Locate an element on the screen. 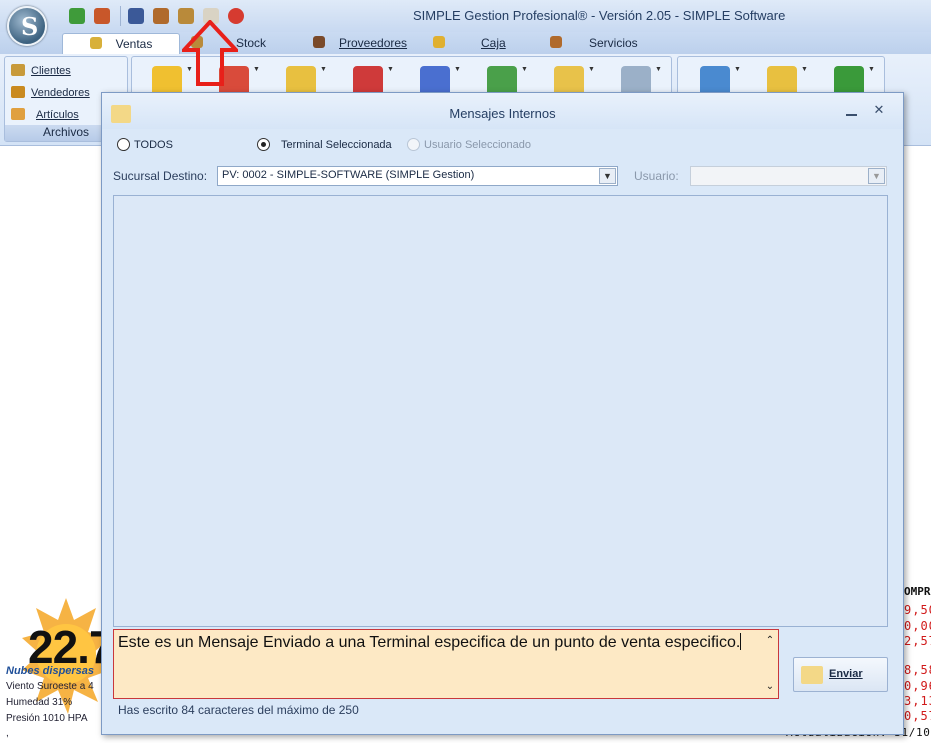 This screenshot has height=743, width=931. envelope-icon is located at coordinates (812, 675).